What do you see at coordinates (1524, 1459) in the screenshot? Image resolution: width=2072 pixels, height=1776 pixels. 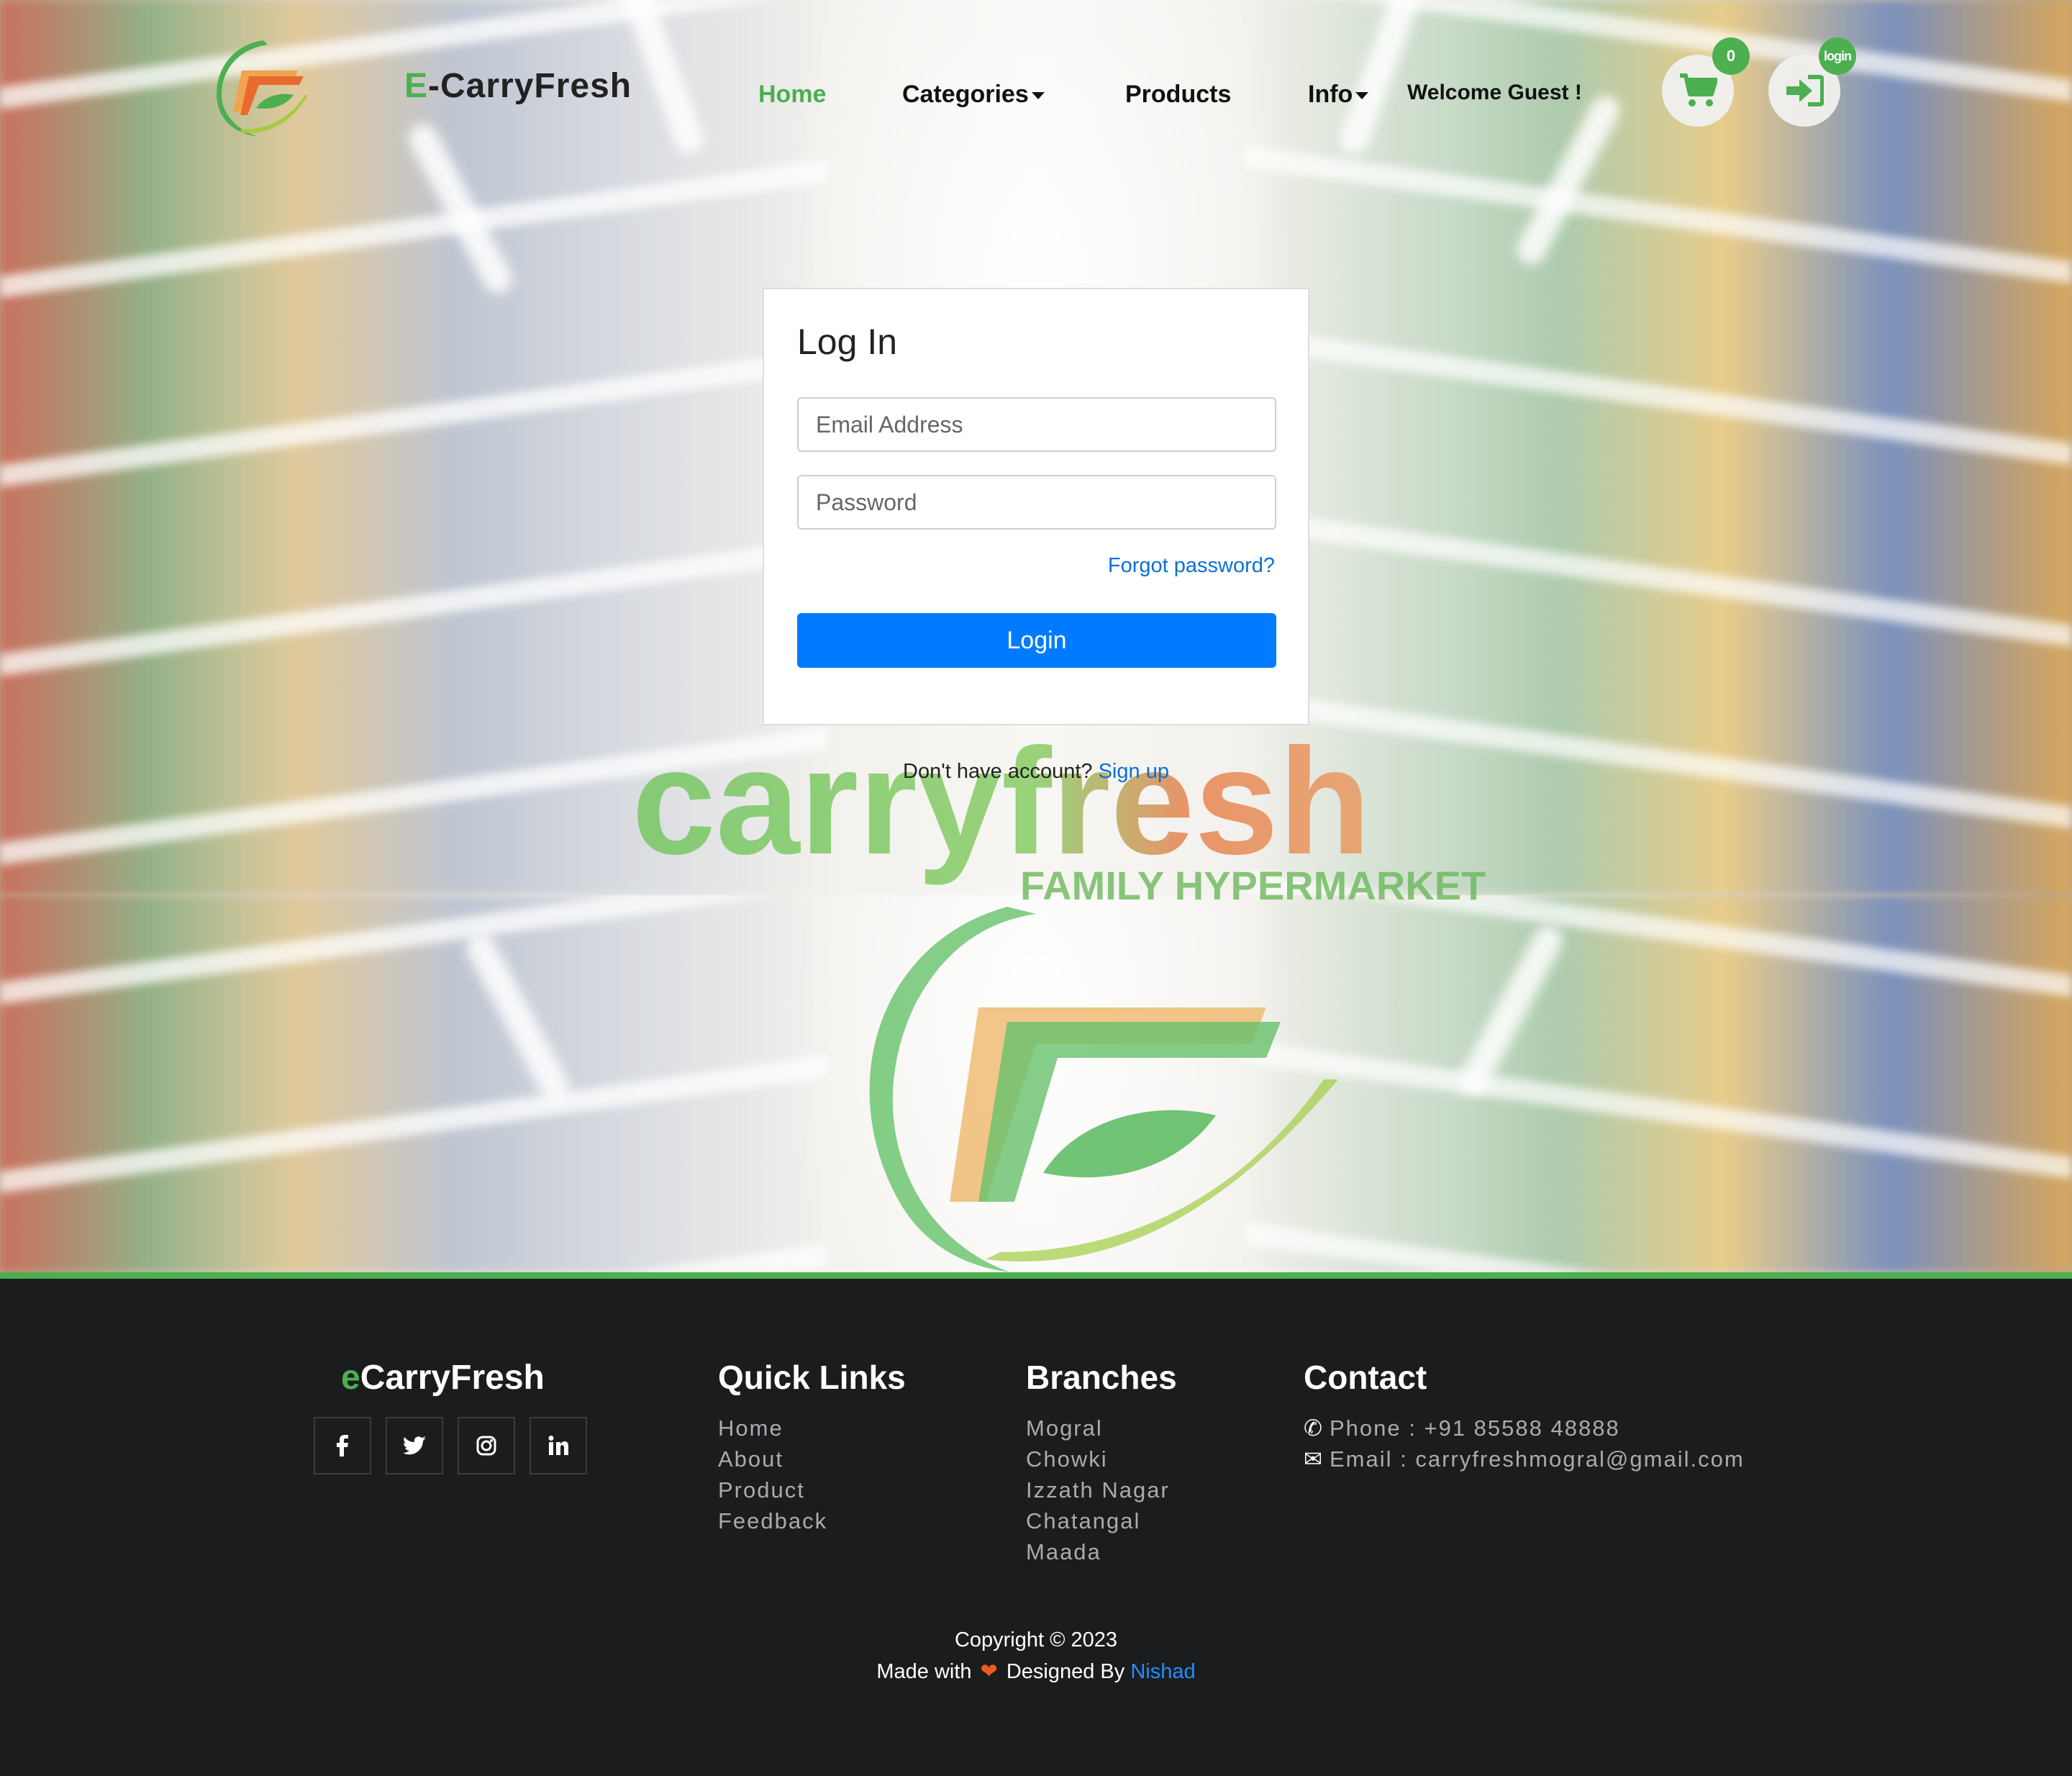 I see `contact-email: ✉ Email : carryfreshmogral@gmail.com` at bounding box center [1524, 1459].